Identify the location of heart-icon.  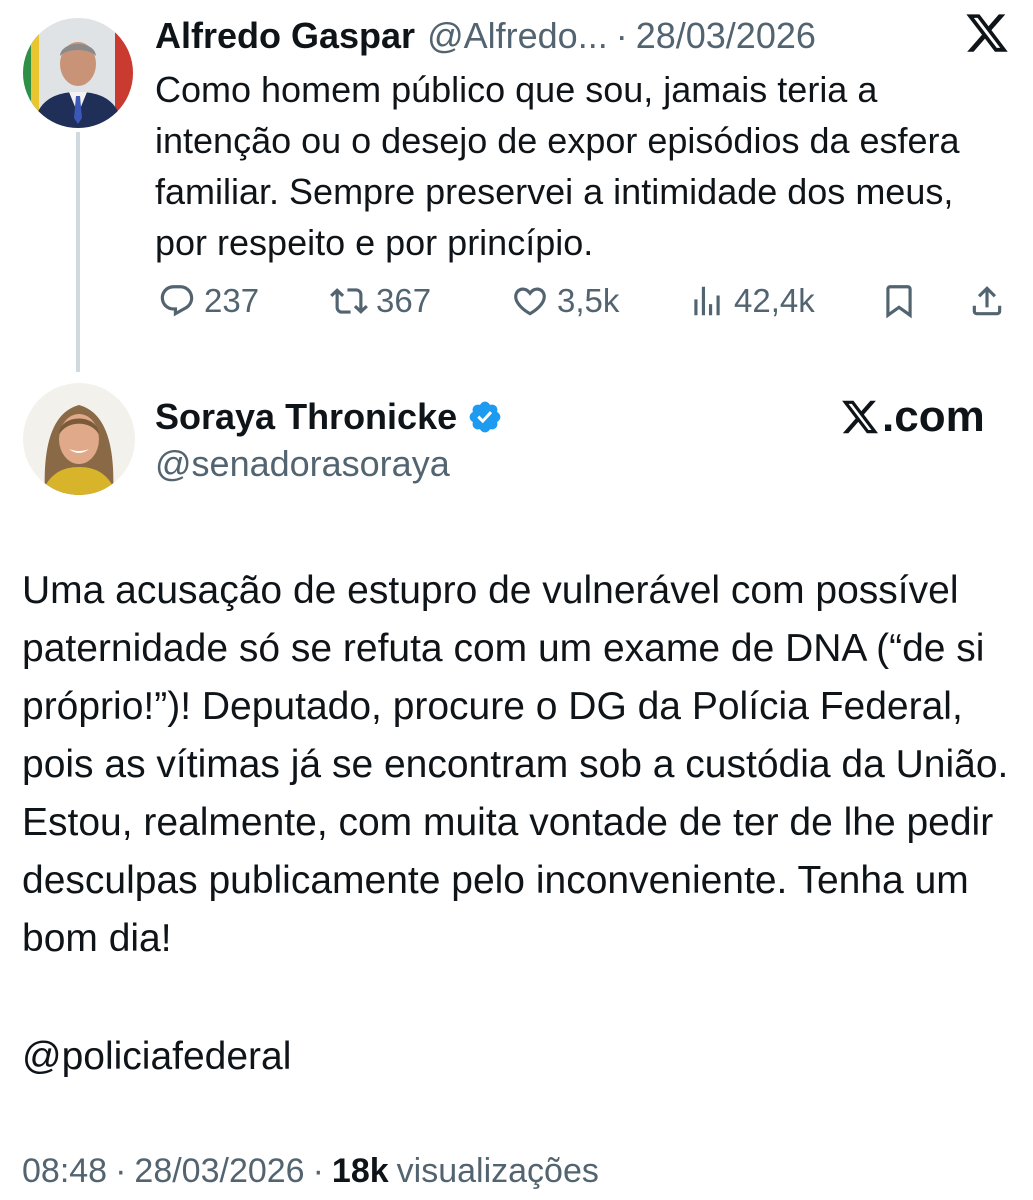
(530, 301).